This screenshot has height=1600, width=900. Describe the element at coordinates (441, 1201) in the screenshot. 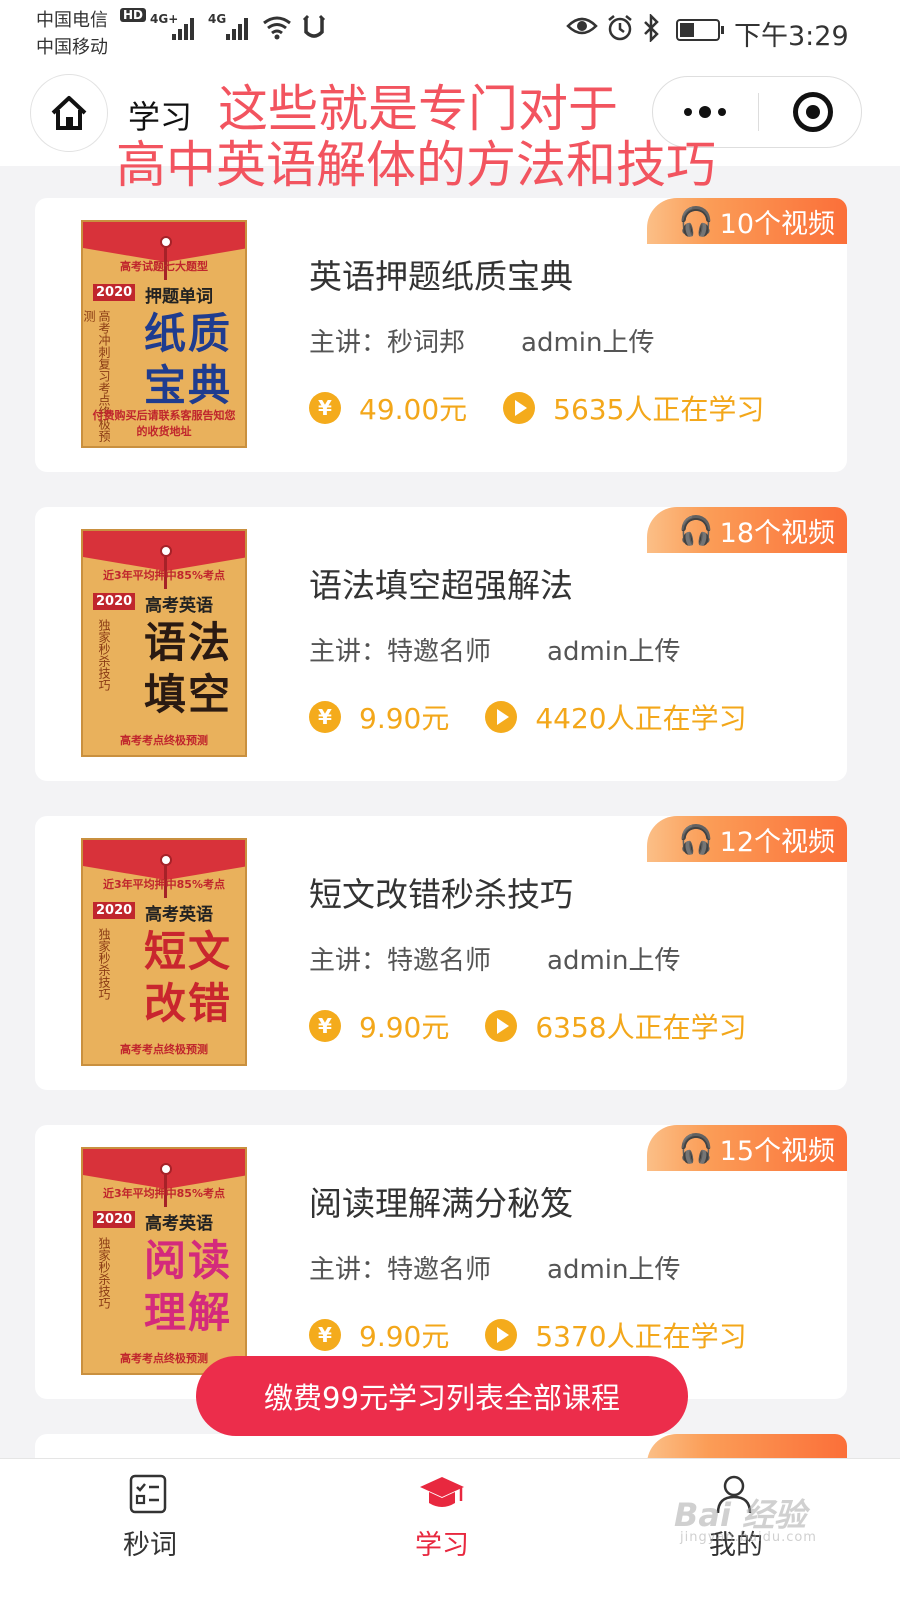

I see `course-title: 阅读理解满分秘笈` at that location.